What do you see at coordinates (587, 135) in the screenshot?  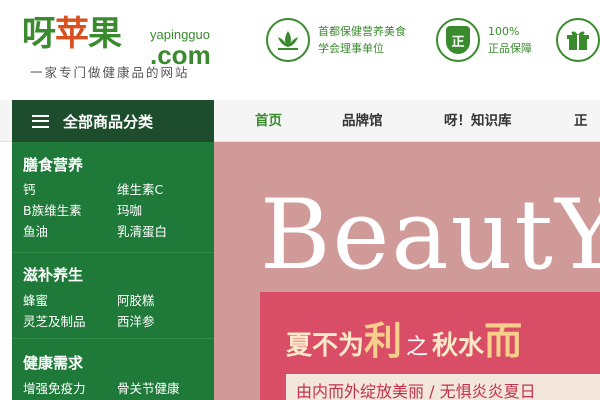 I see `nav-genuine: 正品` at bounding box center [587, 135].